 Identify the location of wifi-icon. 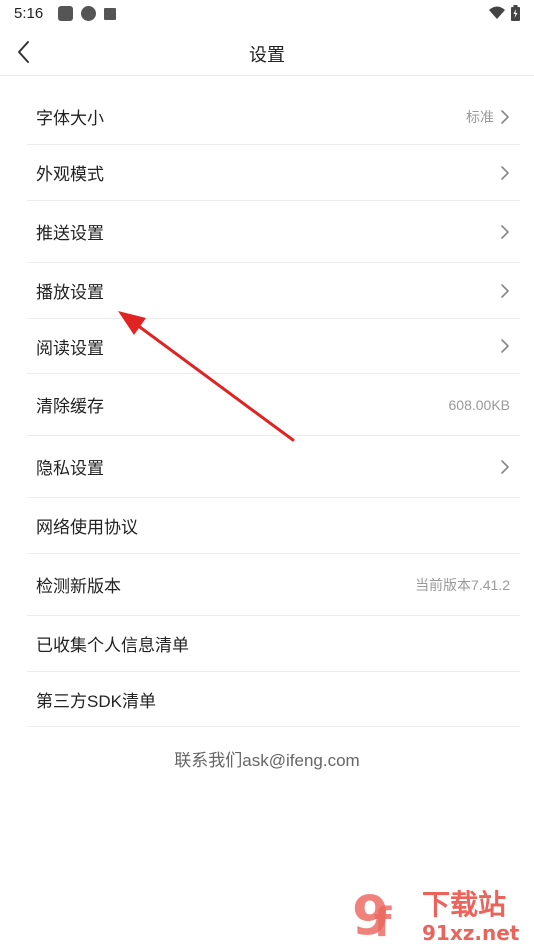
(497, 12).